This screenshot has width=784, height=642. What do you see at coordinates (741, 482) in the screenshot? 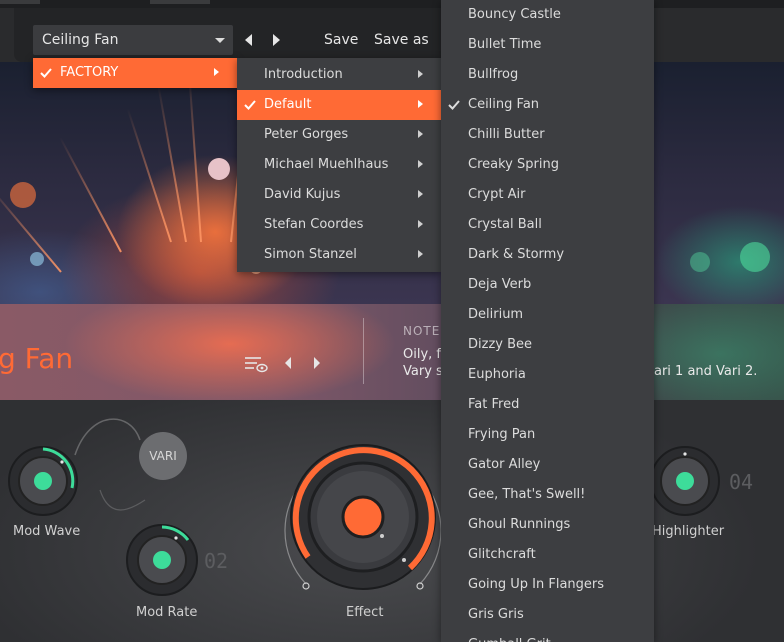
I see `highlighter-number: 04` at bounding box center [741, 482].